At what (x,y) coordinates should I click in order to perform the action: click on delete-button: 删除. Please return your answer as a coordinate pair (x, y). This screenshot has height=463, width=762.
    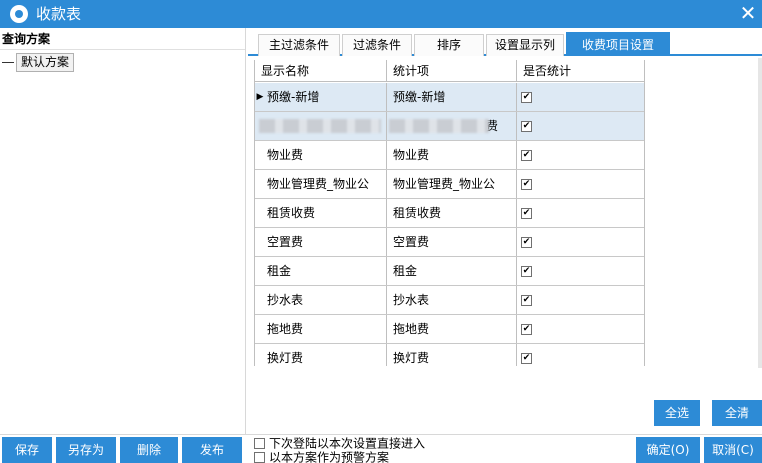
    Looking at the image, I should click on (149, 450).